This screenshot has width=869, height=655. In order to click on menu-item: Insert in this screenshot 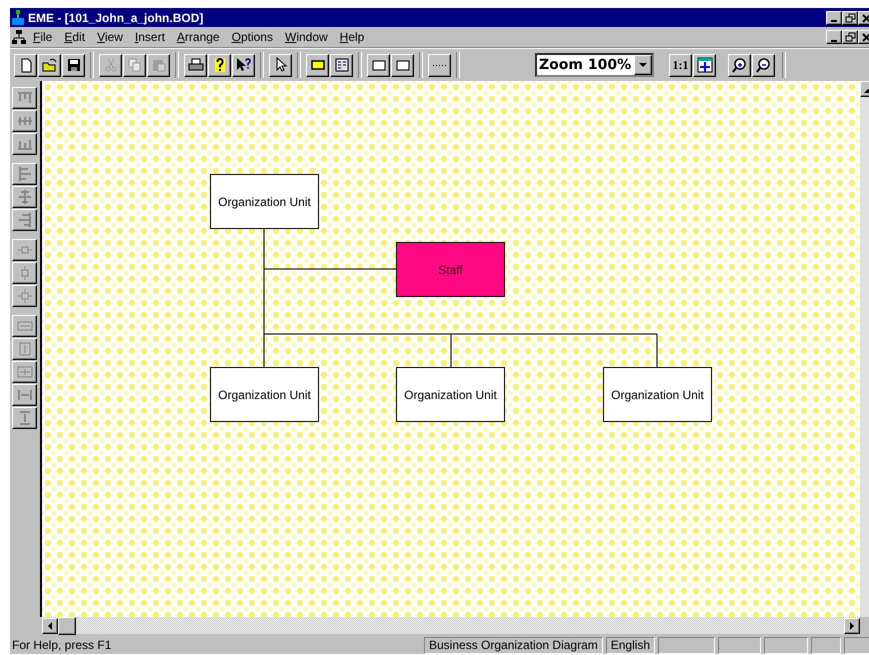, I will do `click(150, 37)`.